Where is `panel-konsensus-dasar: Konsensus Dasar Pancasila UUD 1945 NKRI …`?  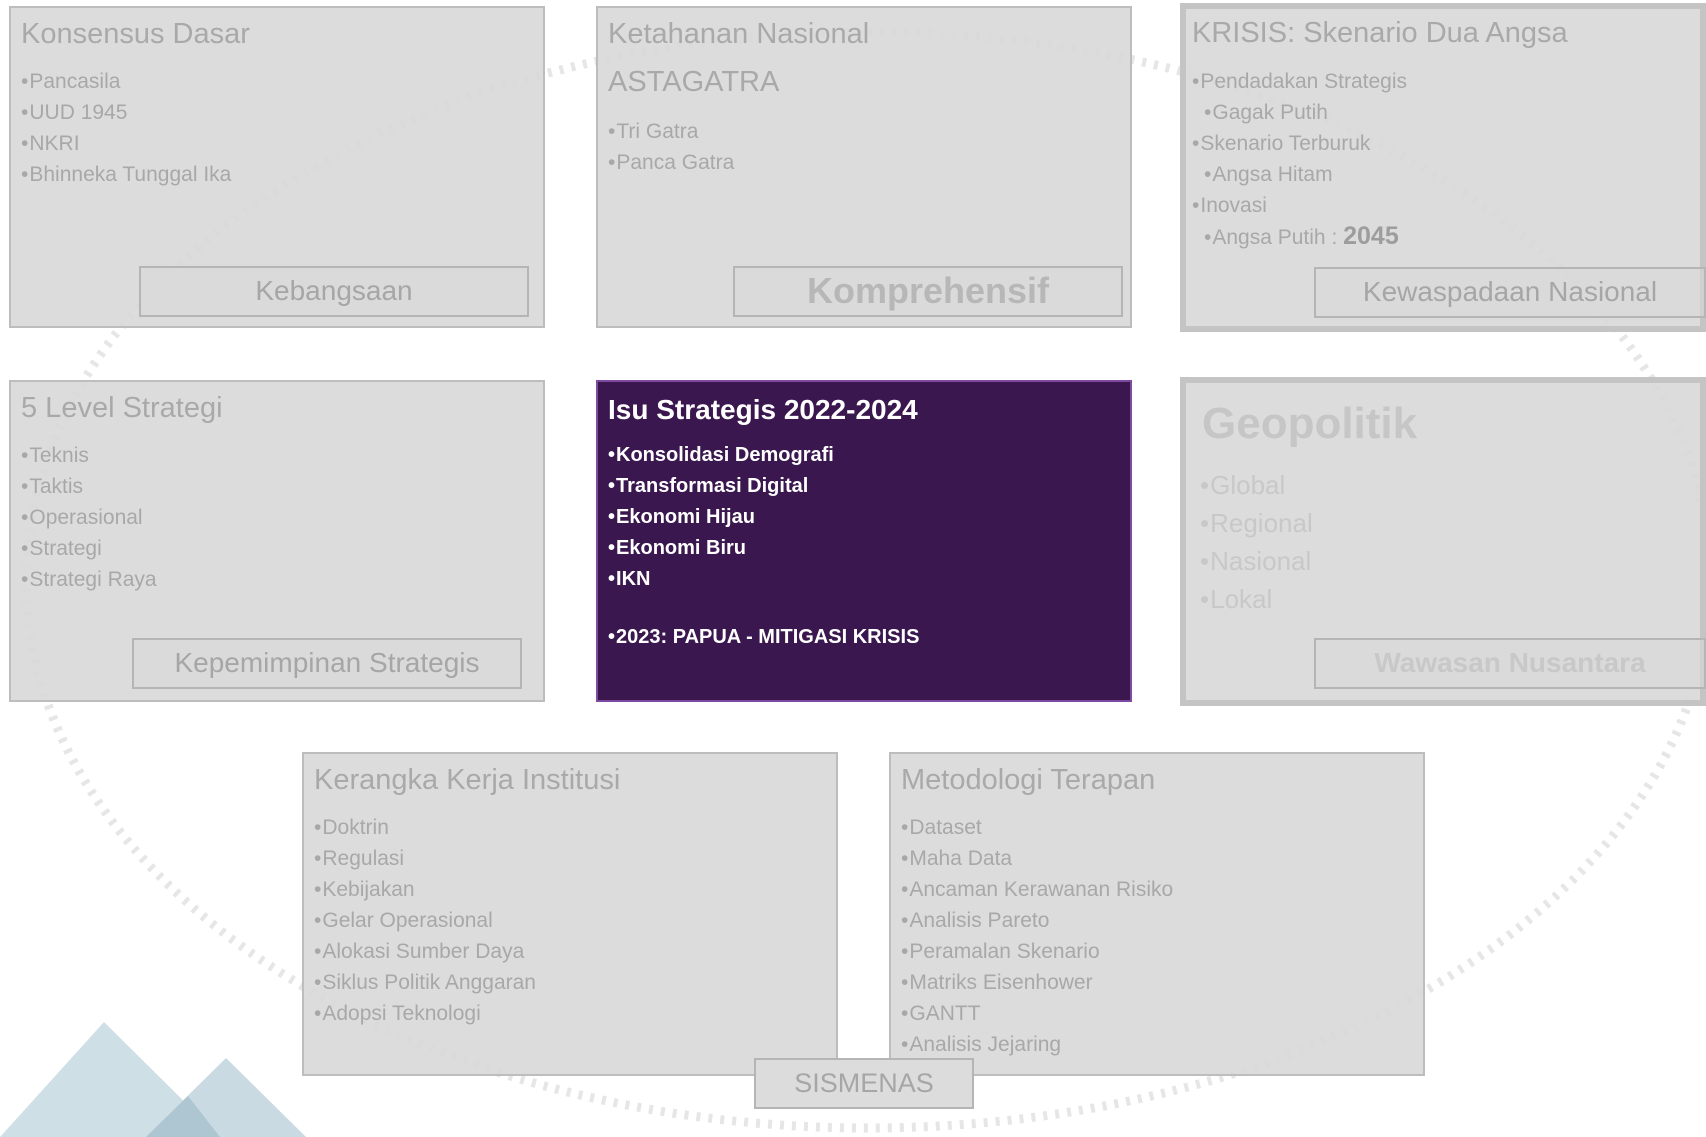 panel-konsensus-dasar: Konsensus Dasar Pancasila UUD 1945 NKRI … is located at coordinates (277, 167).